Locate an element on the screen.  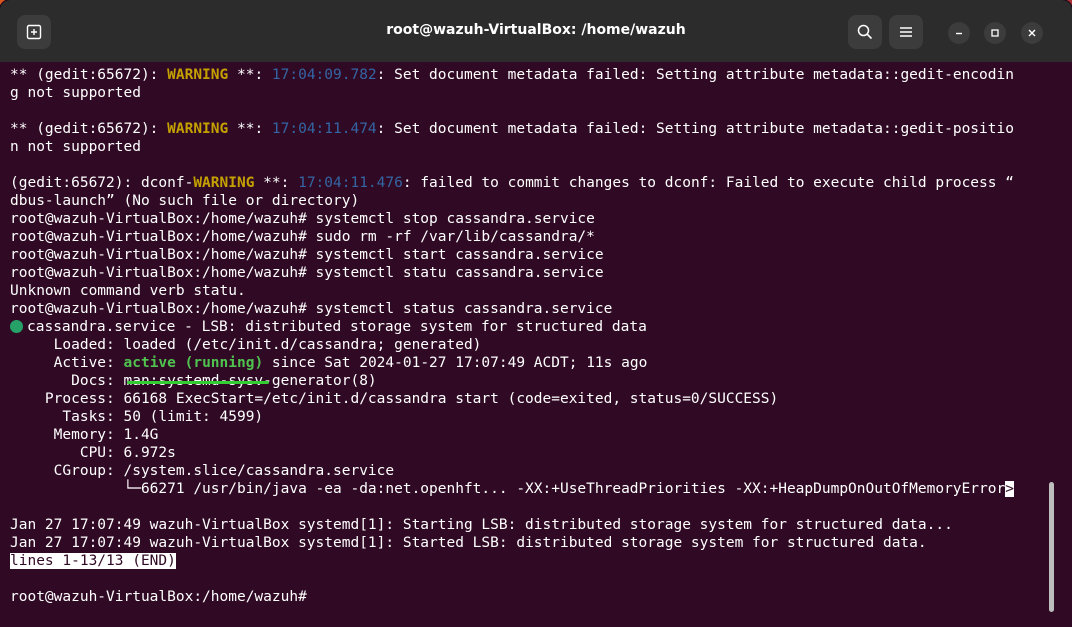
terminal-line: lines 1-13/13 (END) is located at coordinates (530, 561).